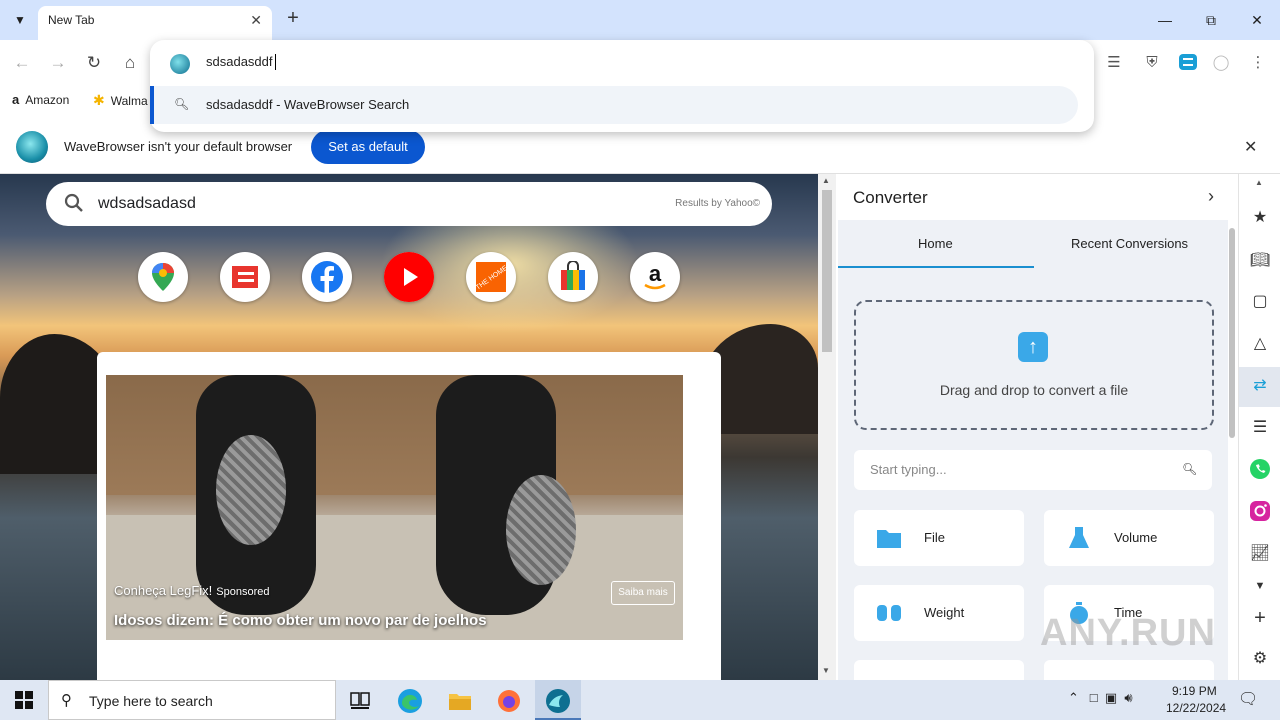  What do you see at coordinates (1188, 63) in the screenshot?
I see `converter-extension-icon` at bounding box center [1188, 63].